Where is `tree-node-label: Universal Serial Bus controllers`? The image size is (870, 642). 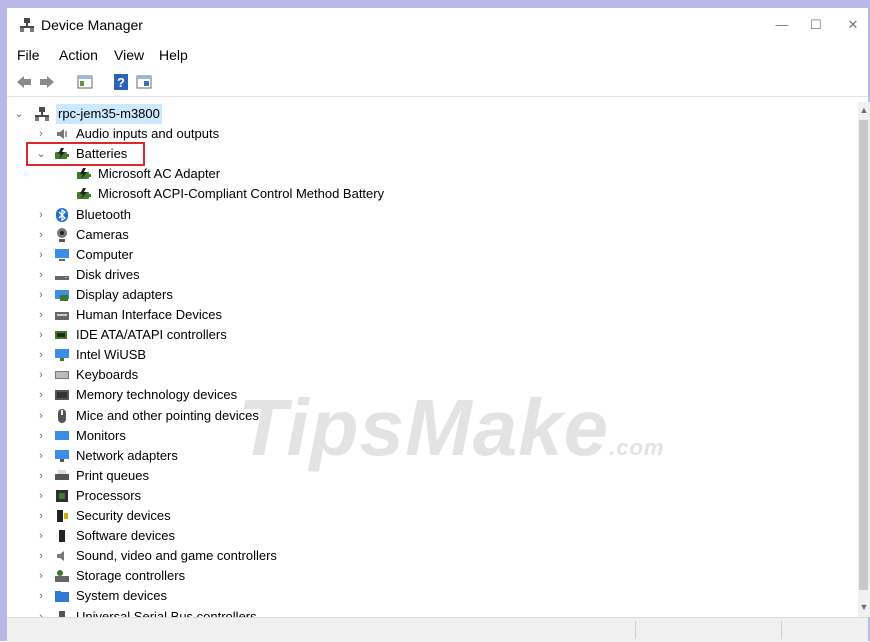
tree-node-label: Universal Serial Bus controllers is located at coordinates (166, 613).